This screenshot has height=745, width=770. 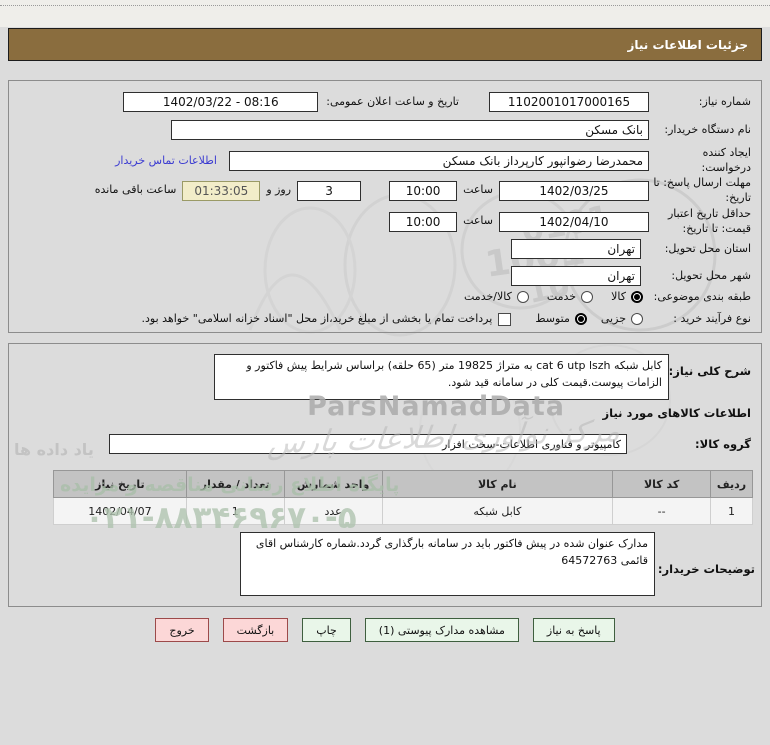 What do you see at coordinates (235, 484) in the screenshot?
I see `col-quantity: تعداد / مقدار` at bounding box center [235, 484].